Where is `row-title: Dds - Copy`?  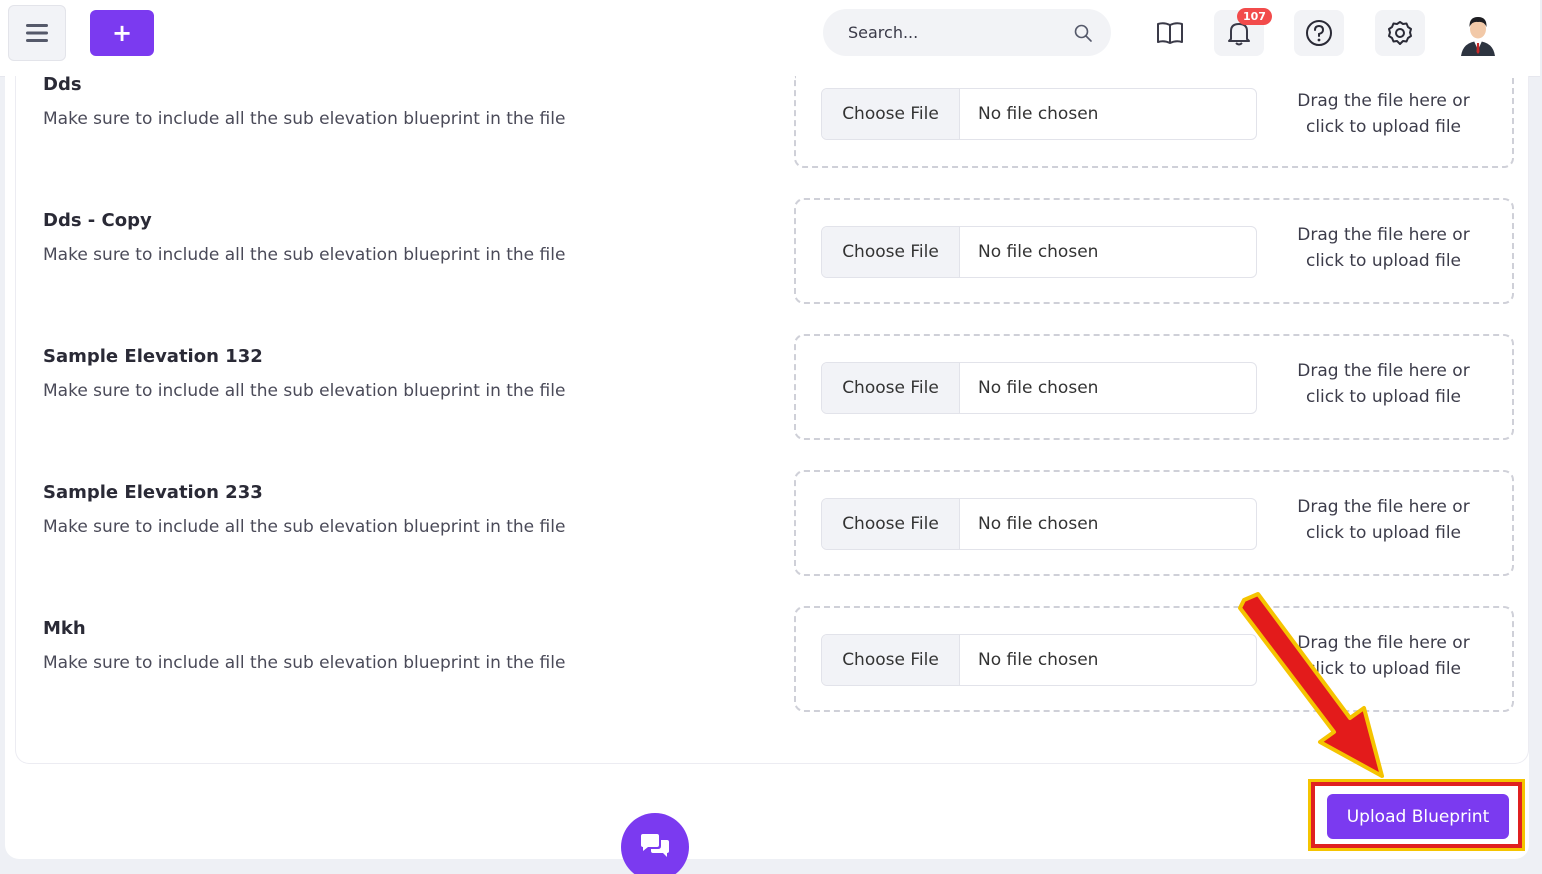 row-title: Dds - Copy is located at coordinates (97, 220).